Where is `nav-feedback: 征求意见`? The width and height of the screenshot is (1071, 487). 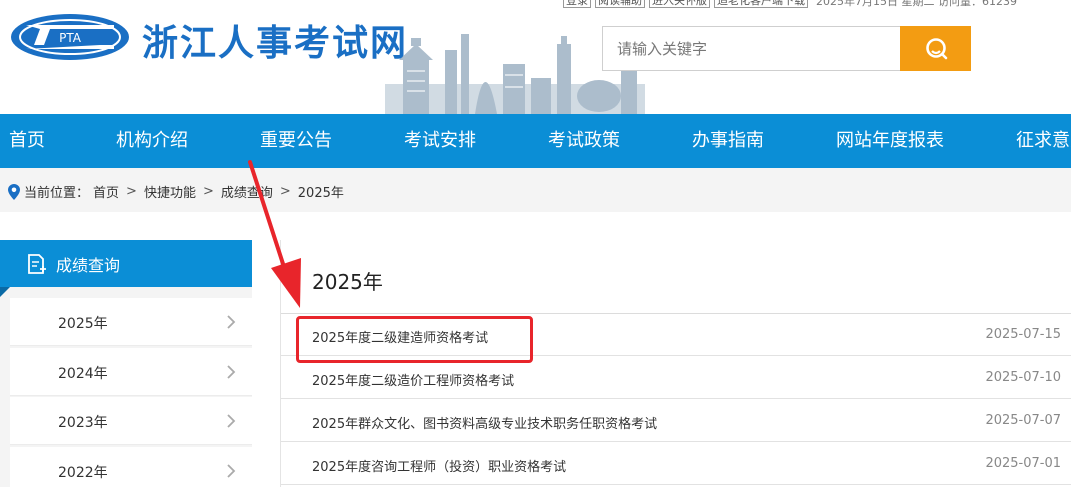 nav-feedback: 征求意见 is located at coordinates (1043, 141).